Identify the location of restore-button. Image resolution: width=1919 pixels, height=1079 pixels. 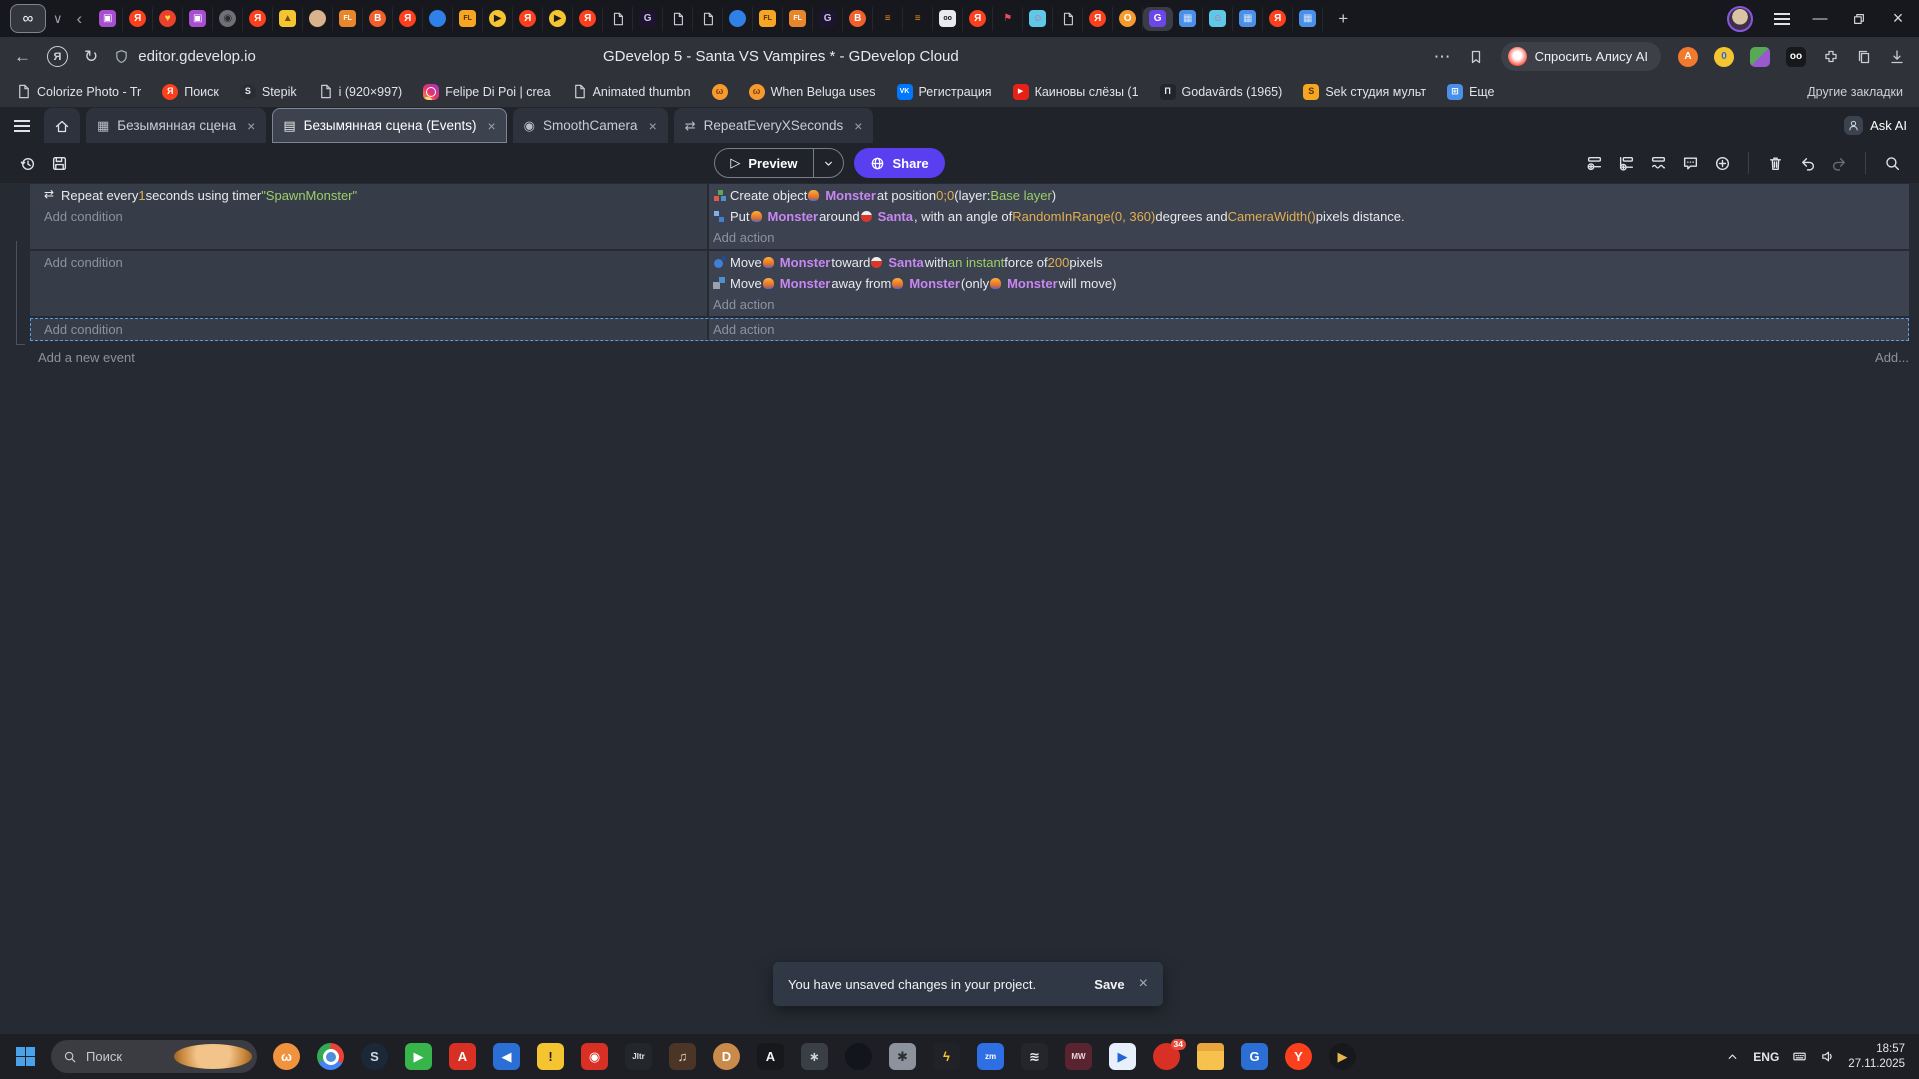
(1859, 19).